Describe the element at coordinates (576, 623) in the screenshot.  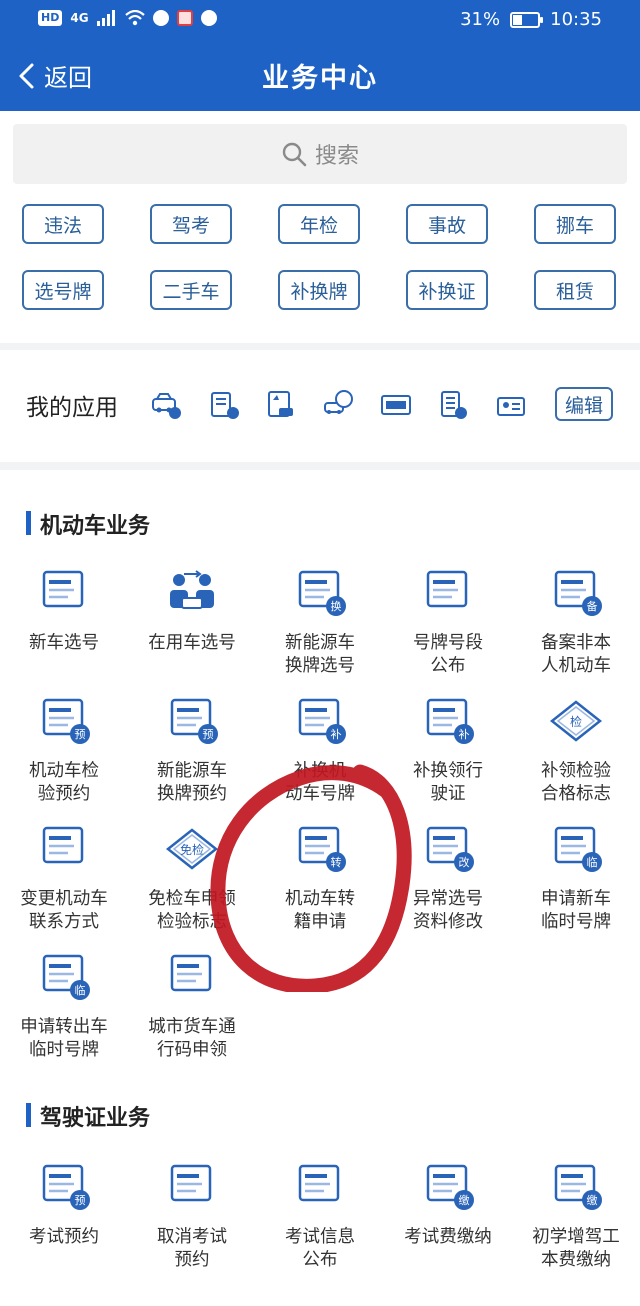
I see `service-item: 备备案非本 人机动车` at that location.